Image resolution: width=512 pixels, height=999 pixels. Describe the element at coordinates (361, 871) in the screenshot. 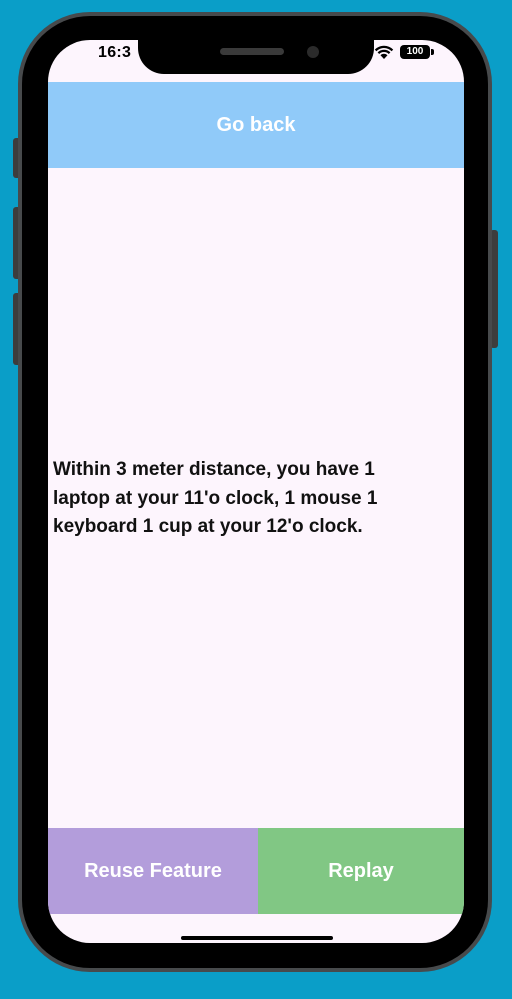

I see `replay-button: Replay` at that location.